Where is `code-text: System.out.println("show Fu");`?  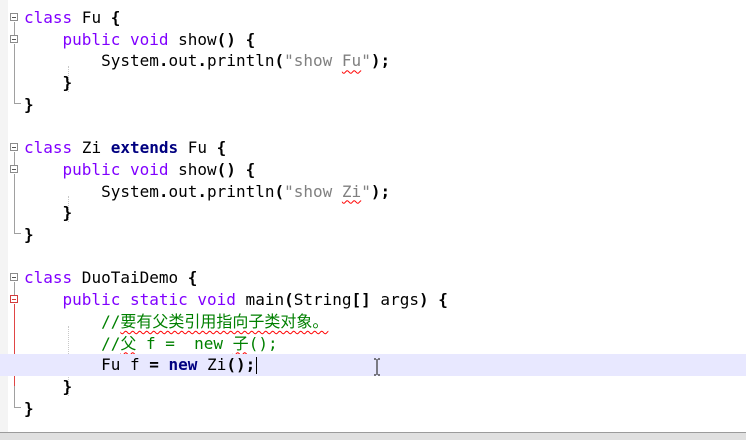 code-text: System.out.println("show Fu"); is located at coordinates (207, 61).